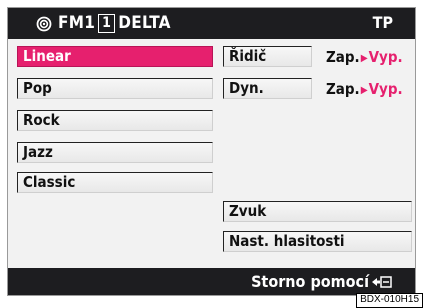 The width and height of the screenshot is (423, 308). I want to click on back-arrow-icon, so click(382, 282).